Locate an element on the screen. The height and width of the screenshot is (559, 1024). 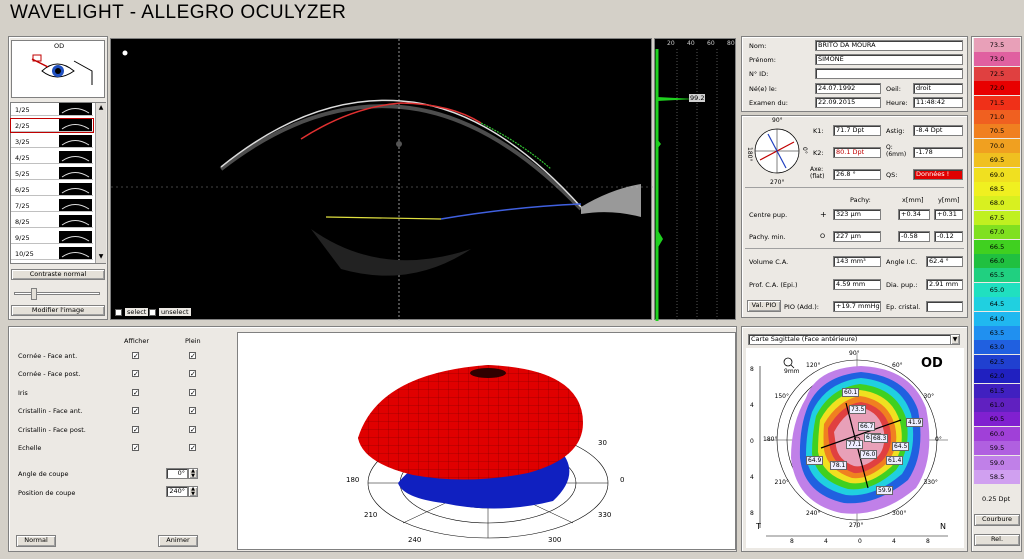
slice-label: 4/25 is located at coordinates (22, 158).